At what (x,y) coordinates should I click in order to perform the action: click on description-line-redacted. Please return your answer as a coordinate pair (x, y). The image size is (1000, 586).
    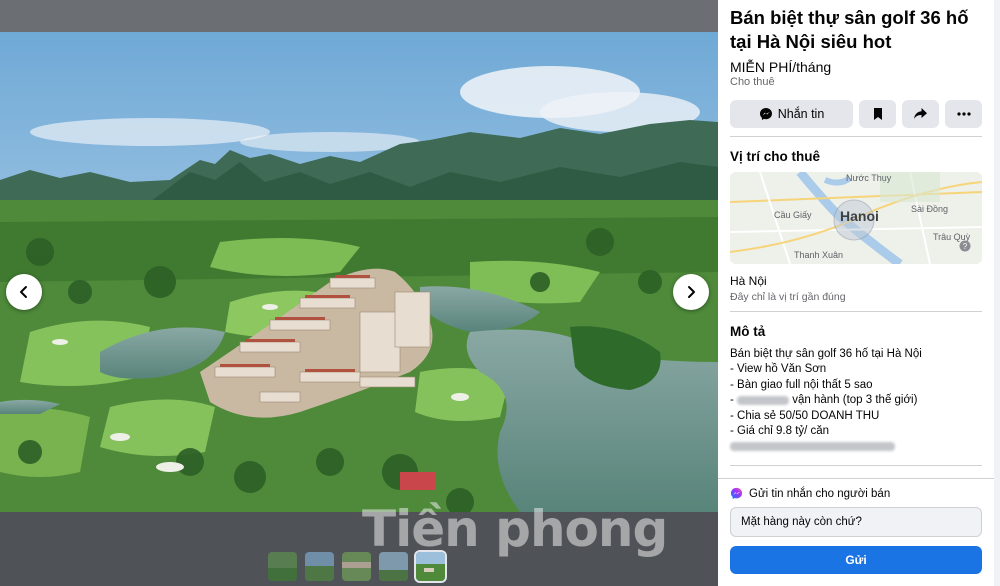
    Looking at the image, I should click on (856, 446).